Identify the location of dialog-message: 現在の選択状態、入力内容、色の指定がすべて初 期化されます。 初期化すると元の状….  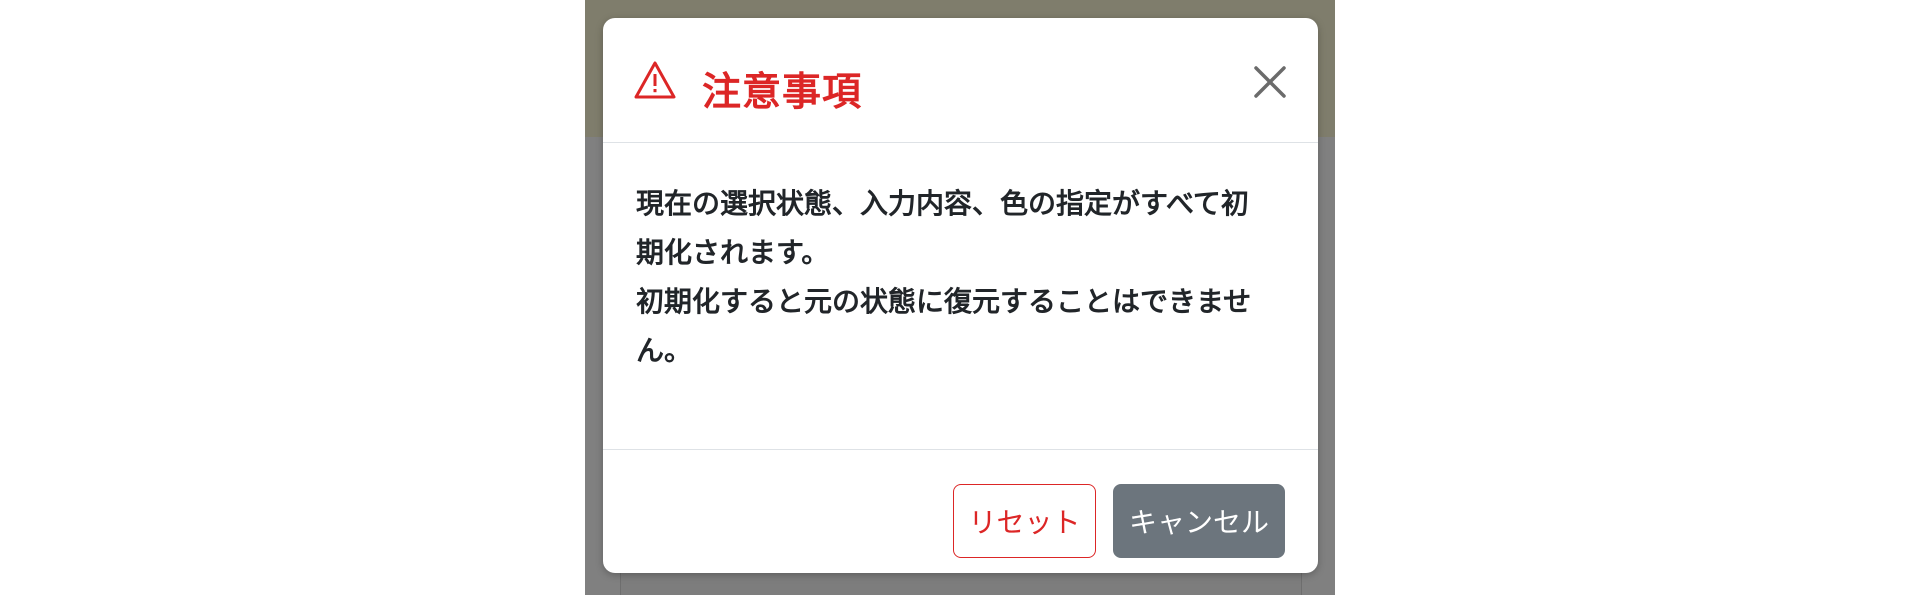
(944, 277).